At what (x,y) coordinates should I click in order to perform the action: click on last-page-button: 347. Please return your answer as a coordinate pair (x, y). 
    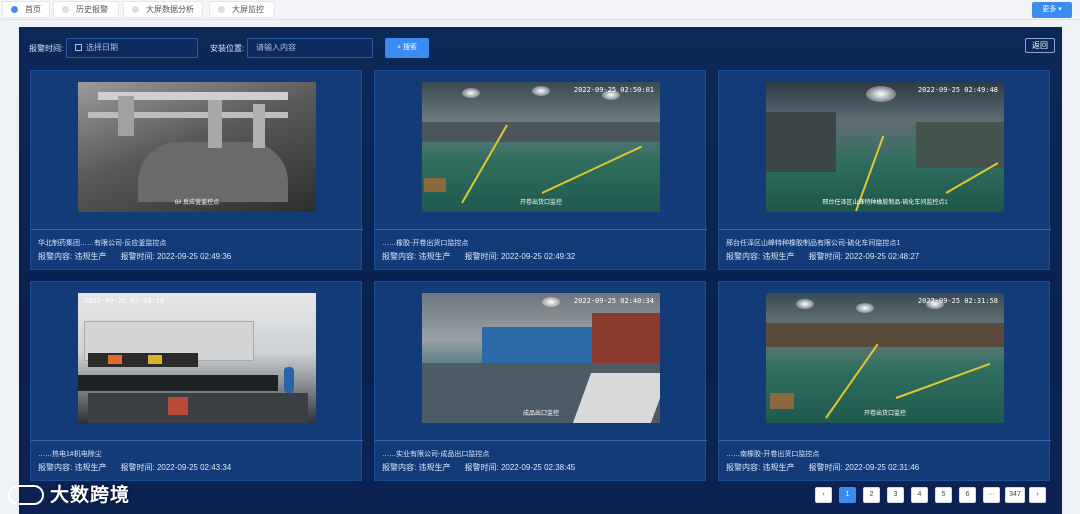
    Looking at the image, I should click on (1015, 495).